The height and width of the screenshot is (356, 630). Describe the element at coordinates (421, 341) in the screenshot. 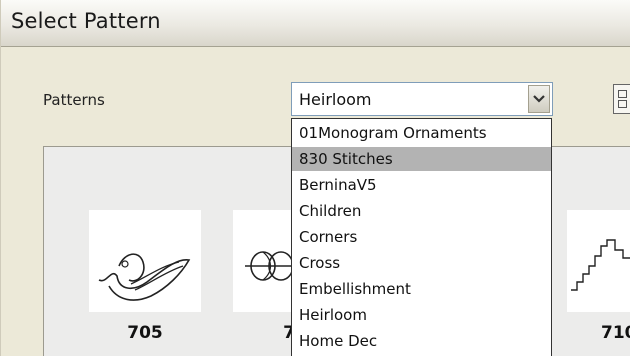

I see `dropdown-option-home-dec: Home Dec` at that location.